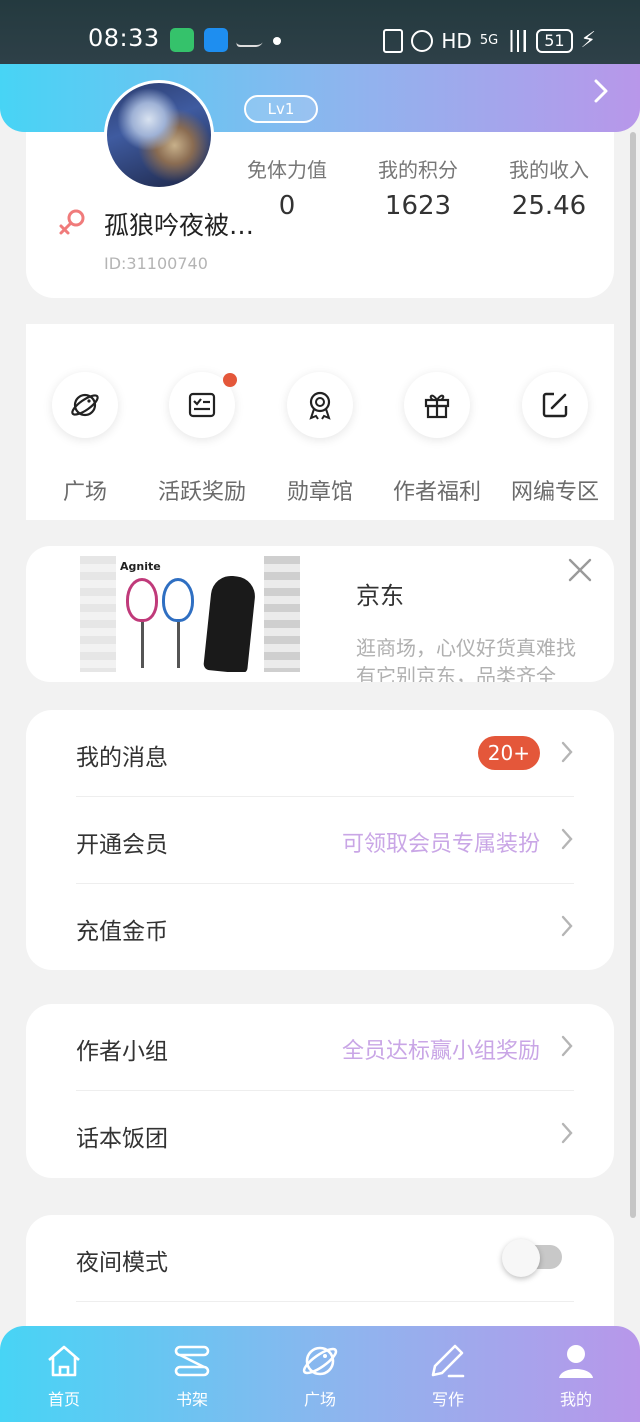 This screenshot has height=1422, width=640. Describe the element at coordinates (230, 622) in the screenshot. I see `racket-bag-image` at that location.